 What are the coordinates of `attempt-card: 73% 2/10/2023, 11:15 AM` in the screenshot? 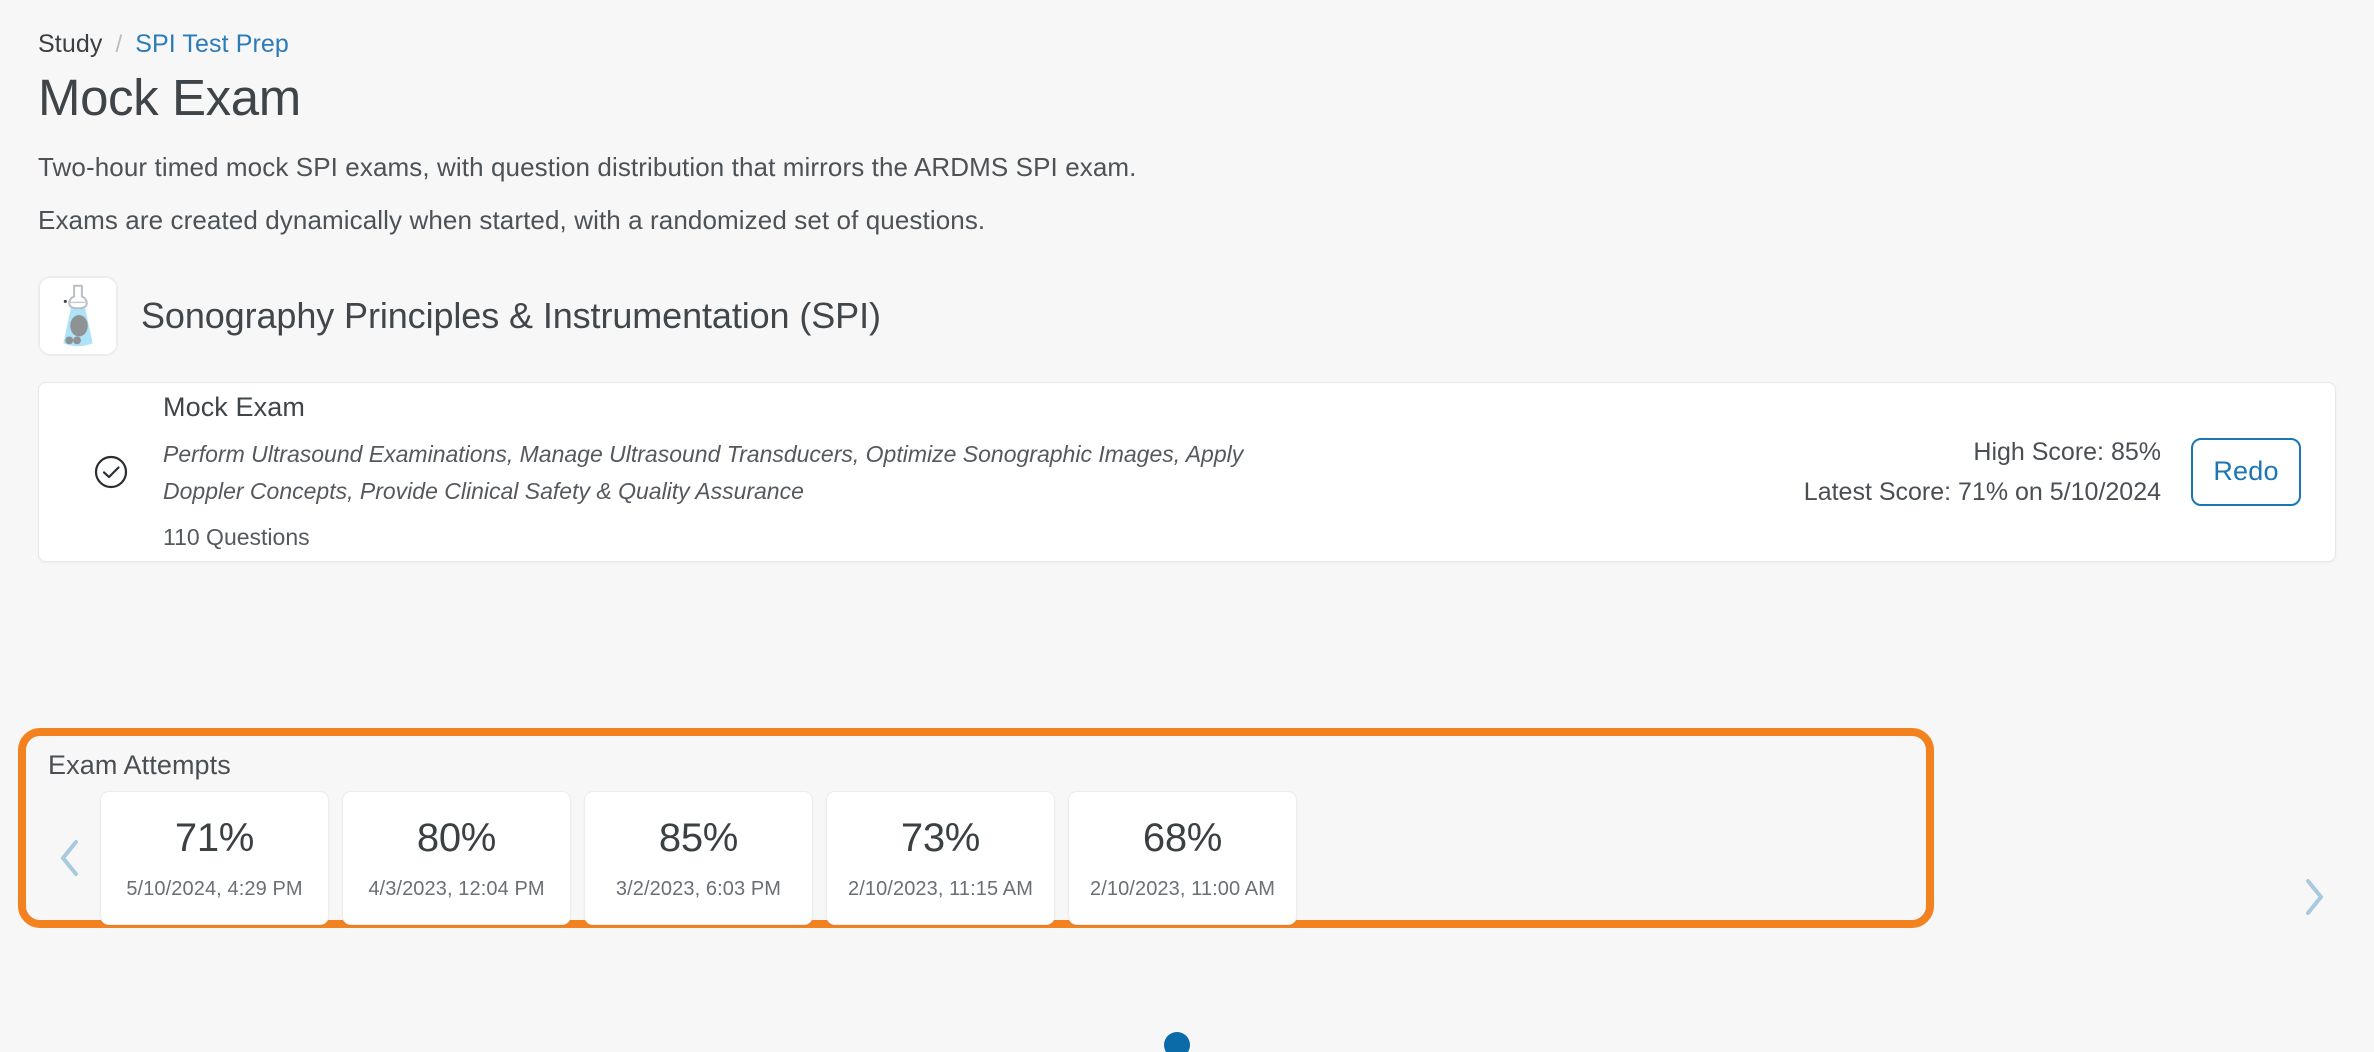 It's located at (940, 858).